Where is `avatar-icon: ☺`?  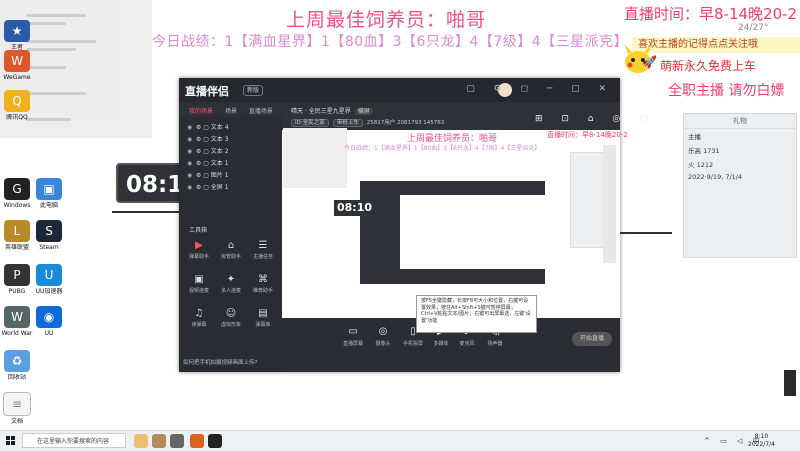 avatar-icon: ☺ is located at coordinates (231, 313).